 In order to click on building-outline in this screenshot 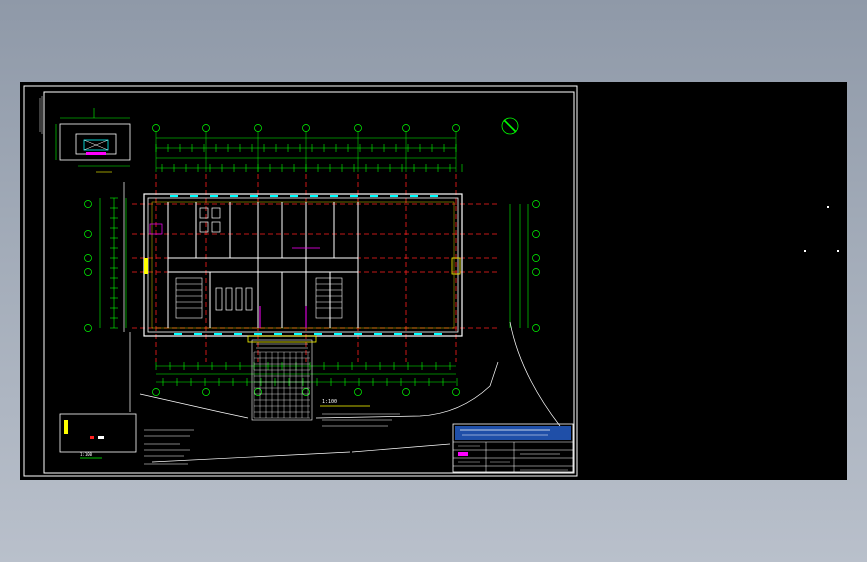, I will do `click(303, 265)`.